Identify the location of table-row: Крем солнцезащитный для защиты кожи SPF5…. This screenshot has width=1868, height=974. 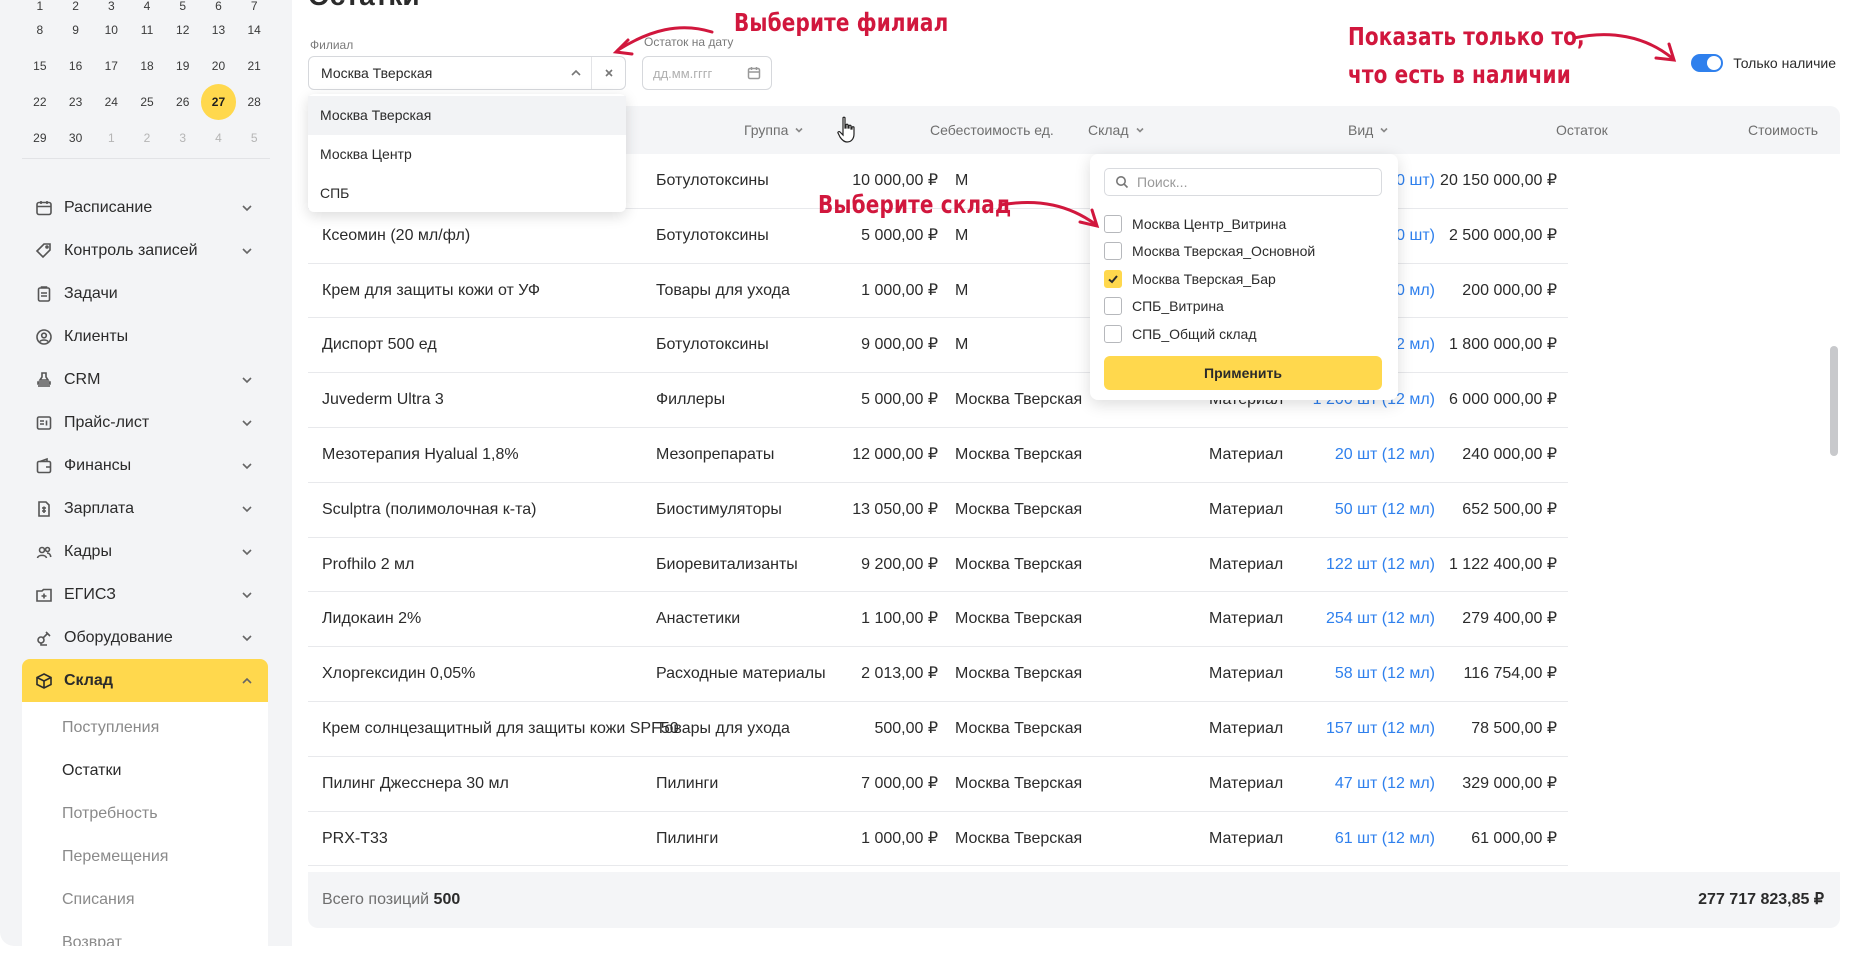
(938, 729).